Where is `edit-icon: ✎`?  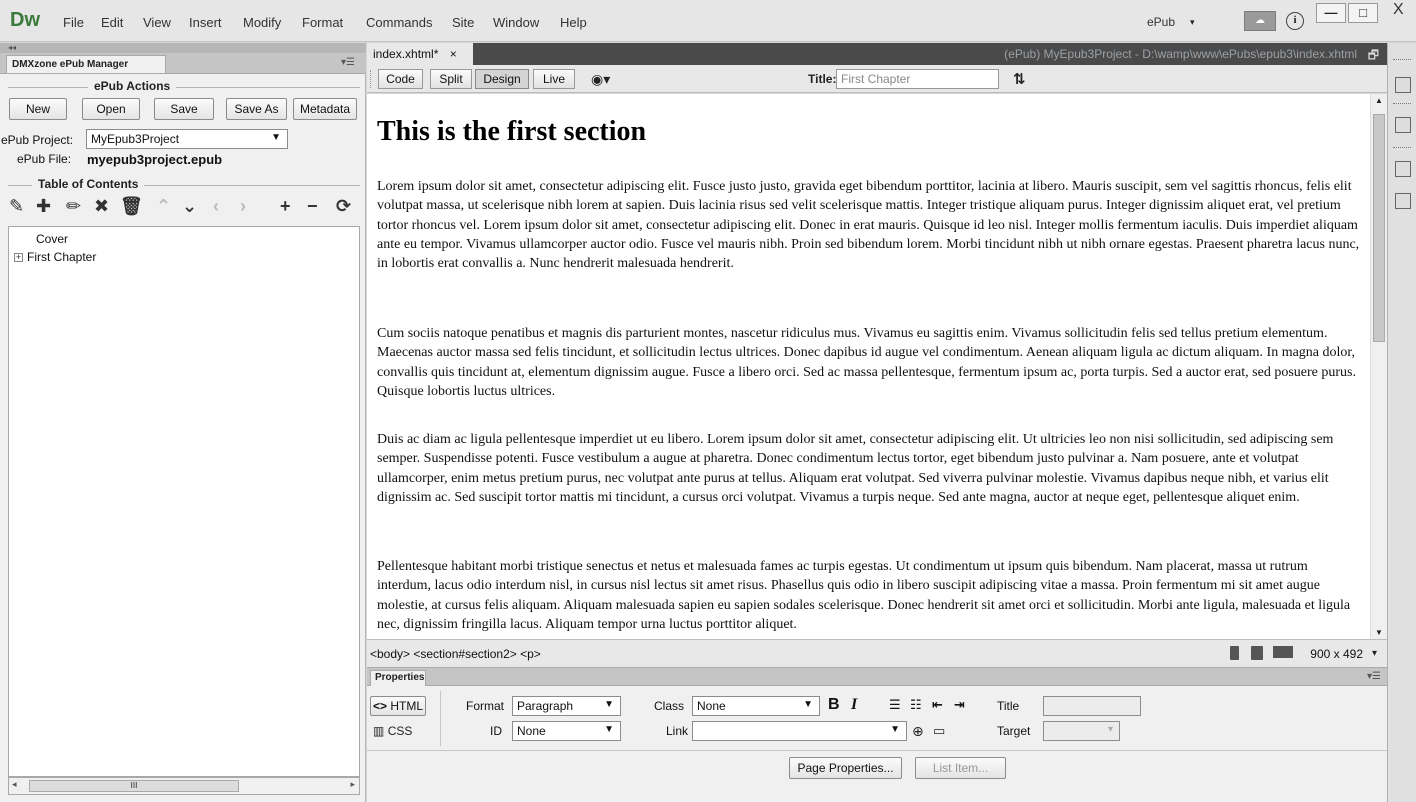 edit-icon: ✎ is located at coordinates (16, 206).